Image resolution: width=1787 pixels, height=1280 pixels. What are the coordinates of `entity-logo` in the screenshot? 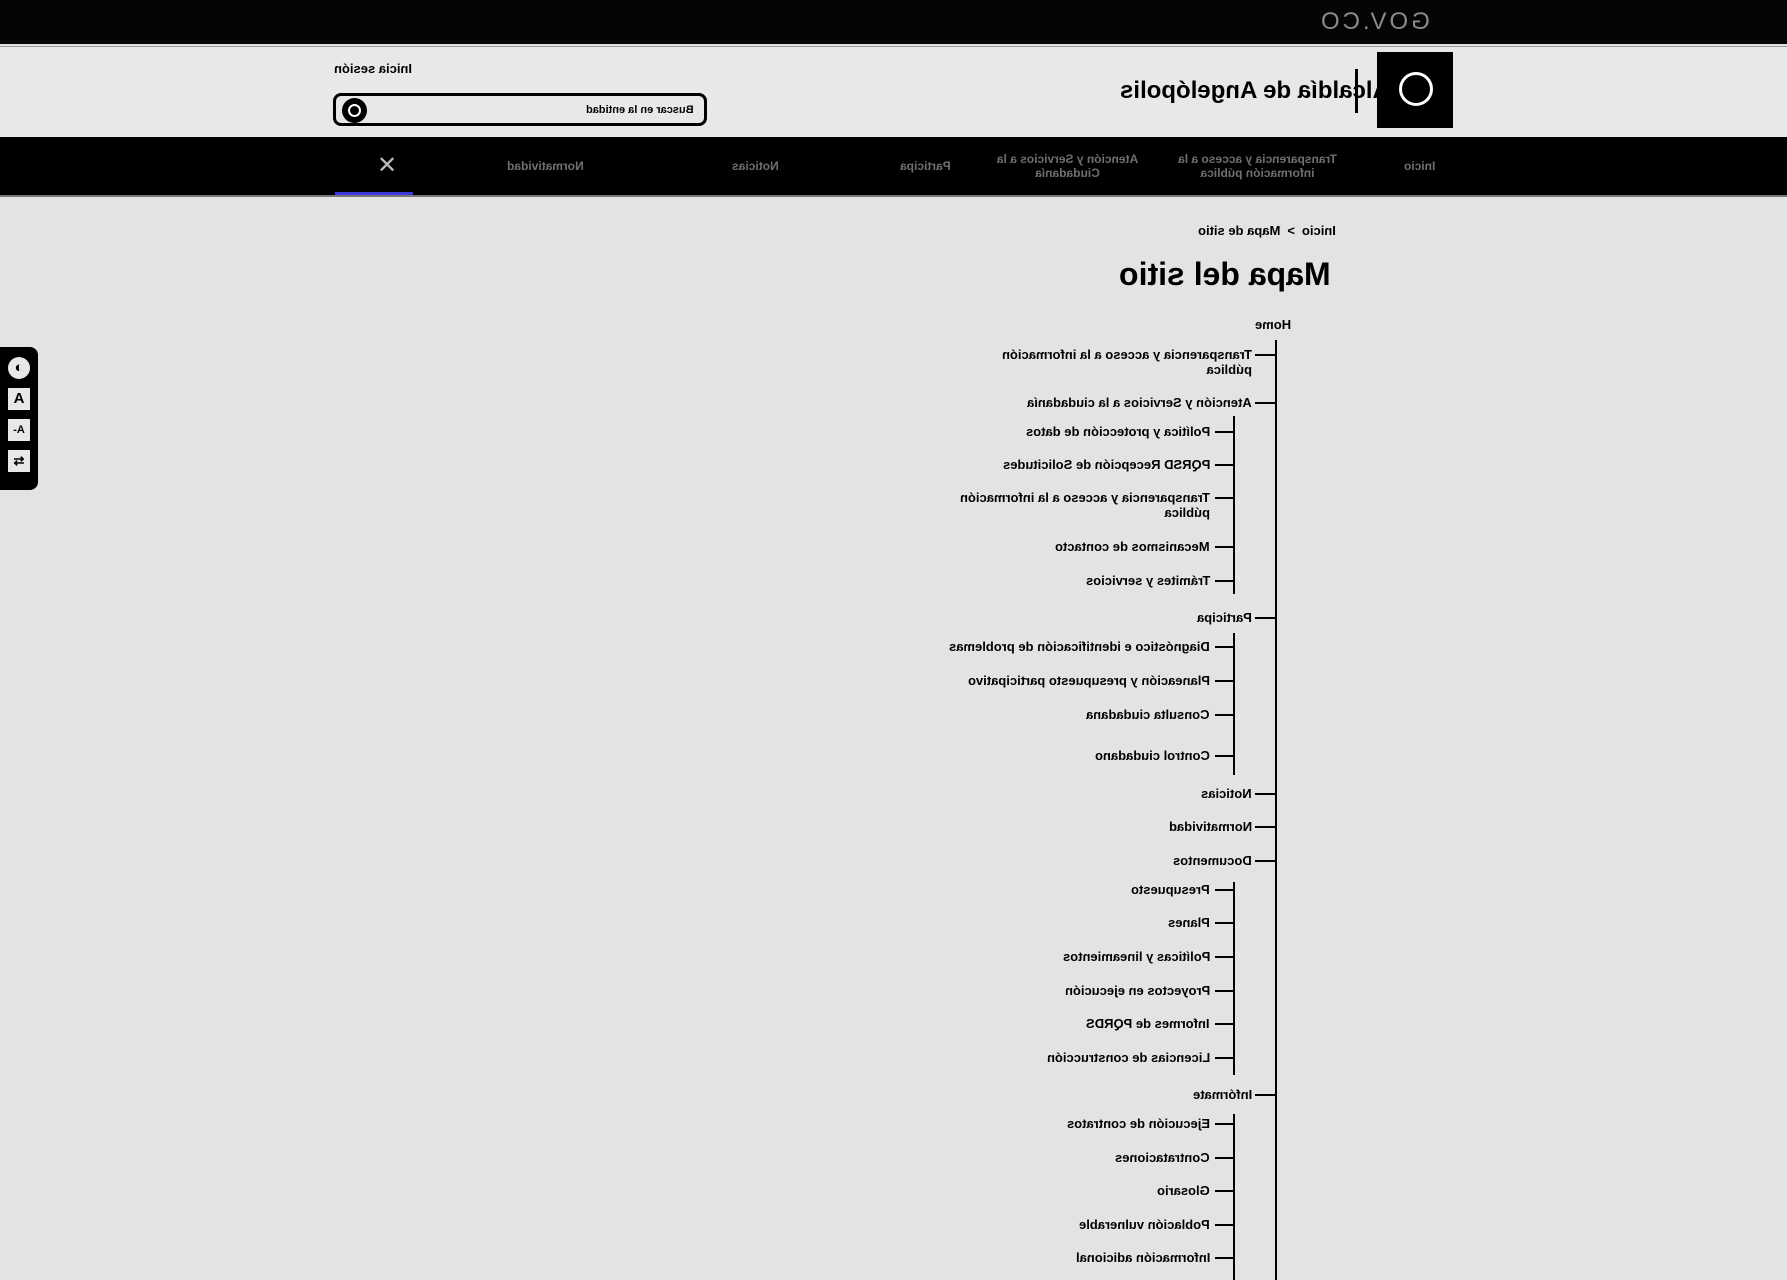 It's located at (1415, 90).